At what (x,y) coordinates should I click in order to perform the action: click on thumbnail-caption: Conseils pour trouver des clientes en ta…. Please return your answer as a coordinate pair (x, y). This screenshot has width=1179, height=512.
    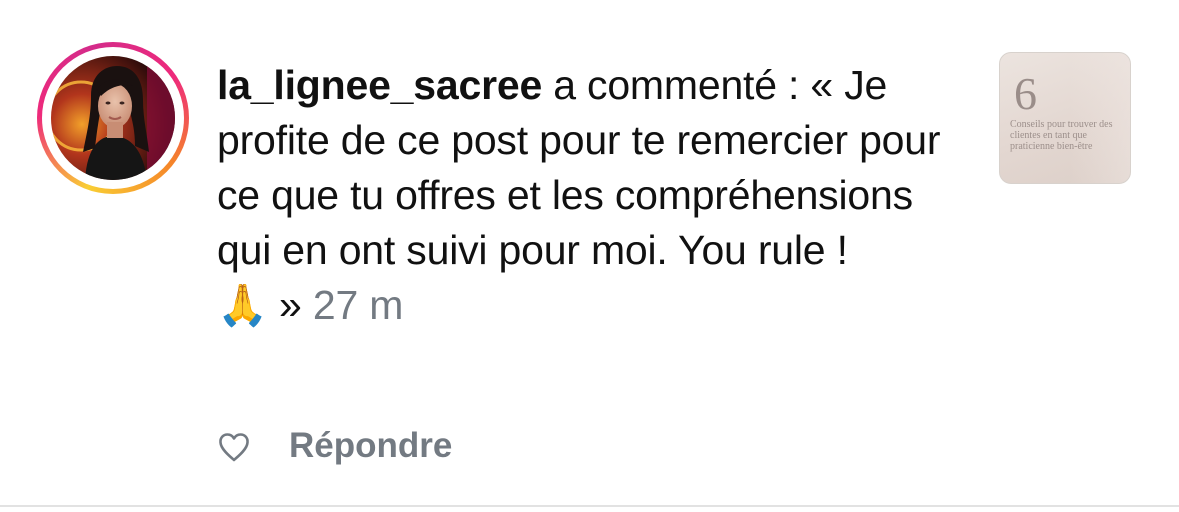
    Looking at the image, I should click on (1061, 135).